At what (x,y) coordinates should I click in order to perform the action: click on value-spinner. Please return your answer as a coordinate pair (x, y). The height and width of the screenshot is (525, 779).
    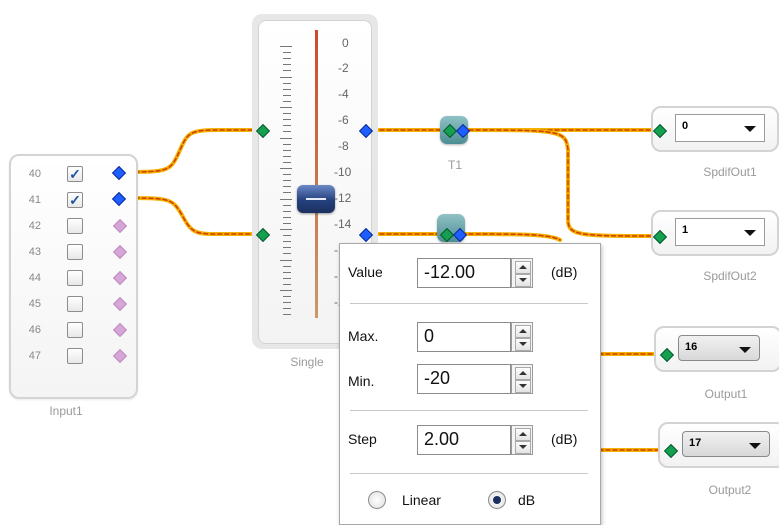
    Looking at the image, I should click on (522, 273).